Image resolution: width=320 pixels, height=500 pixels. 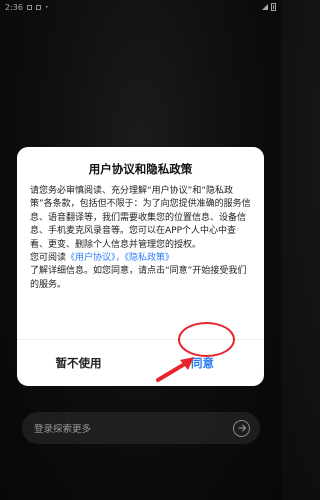 What do you see at coordinates (138, 278) in the screenshot?
I see `read-suffix: 了解详细信息。如您同意，请点击“同意”开始接受我们的服务。` at bounding box center [138, 278].